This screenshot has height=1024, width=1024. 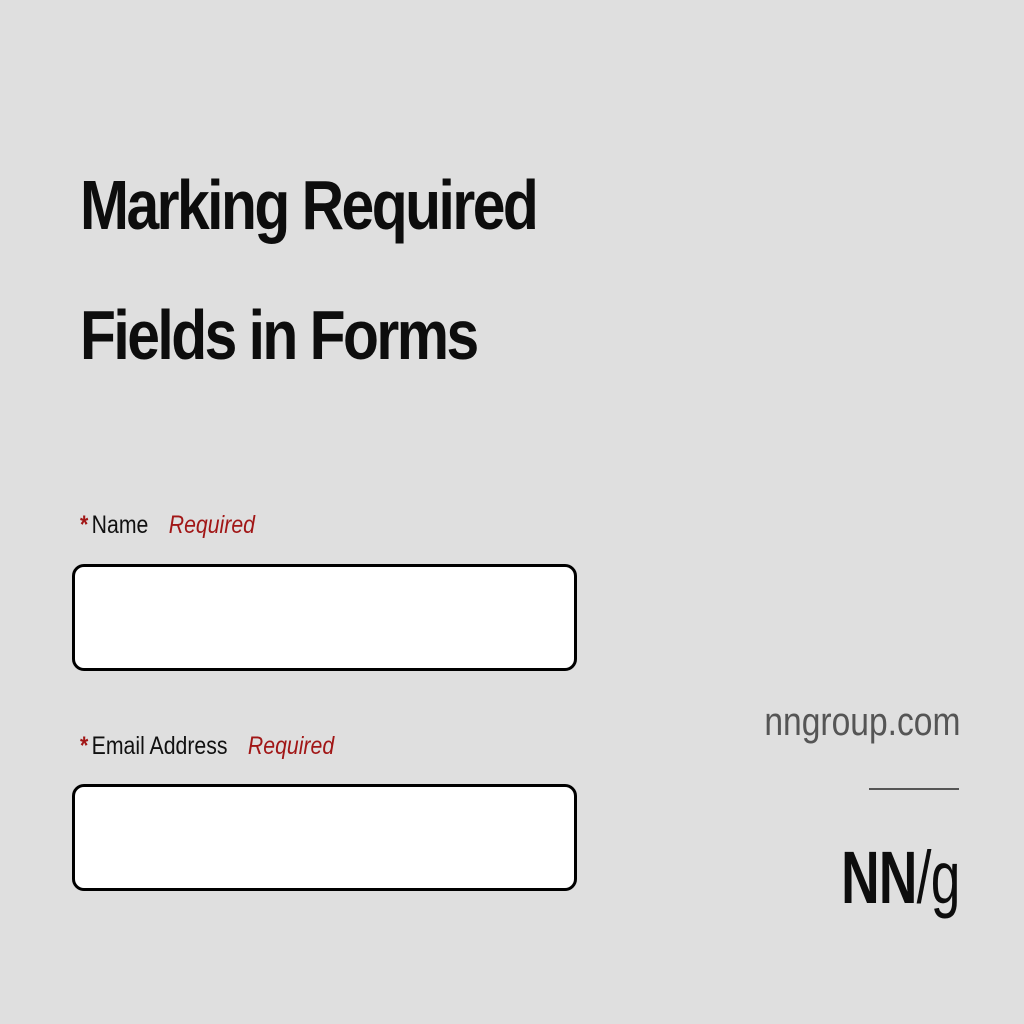 What do you see at coordinates (211, 525) in the screenshot?
I see `name-required-indicator: Required` at bounding box center [211, 525].